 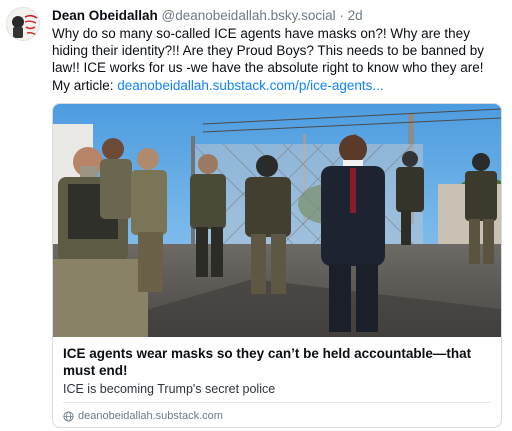 What do you see at coordinates (249, 15) in the screenshot?
I see `author-handle: @deanobeidallah.bsky.social` at bounding box center [249, 15].